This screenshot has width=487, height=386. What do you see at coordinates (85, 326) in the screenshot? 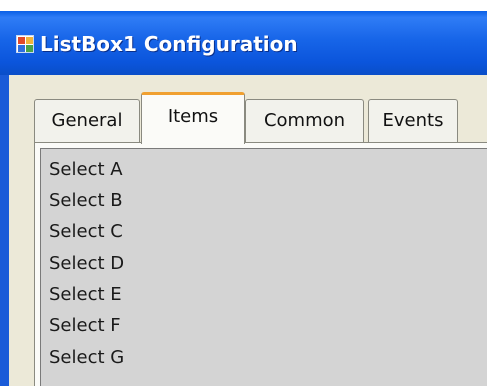
I see `list-item: Select F` at bounding box center [85, 326].